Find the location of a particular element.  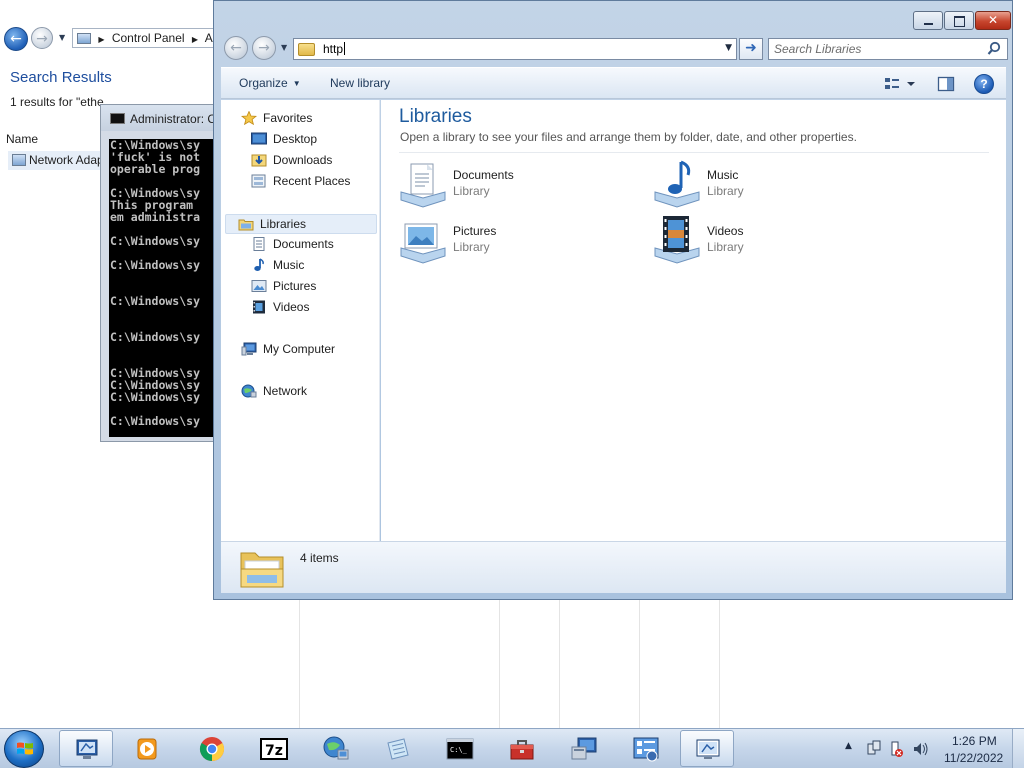

taskbar-control-panel is located at coordinates (86, 748).